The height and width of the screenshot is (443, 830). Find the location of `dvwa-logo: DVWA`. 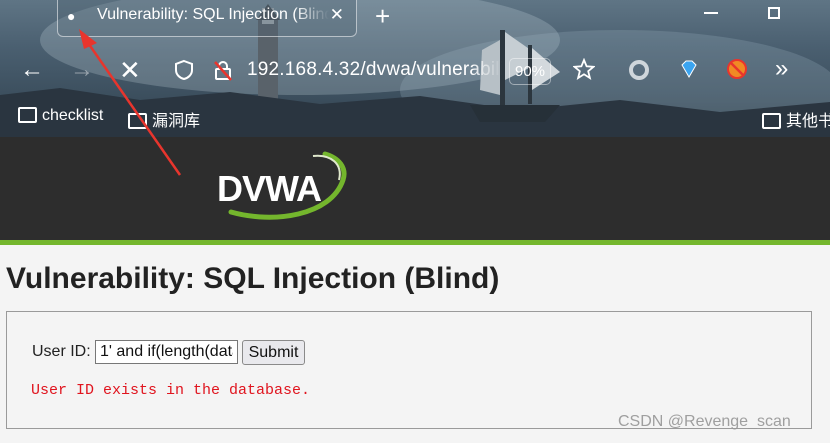

dvwa-logo: DVWA is located at coordinates (283, 186).